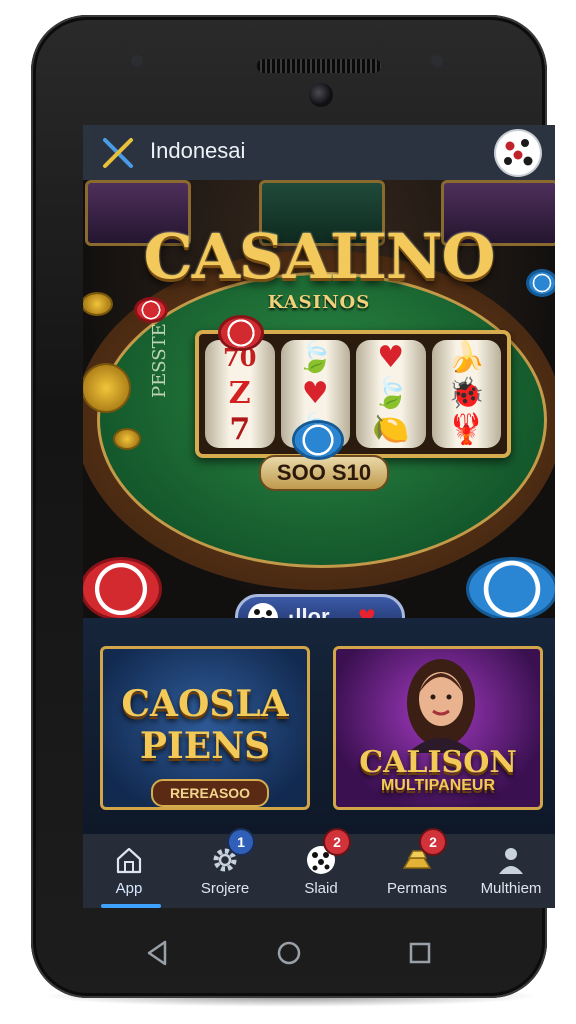  Describe the element at coordinates (466, 429) in the screenshot. I see `reel-symbol: 🦞` at that location.